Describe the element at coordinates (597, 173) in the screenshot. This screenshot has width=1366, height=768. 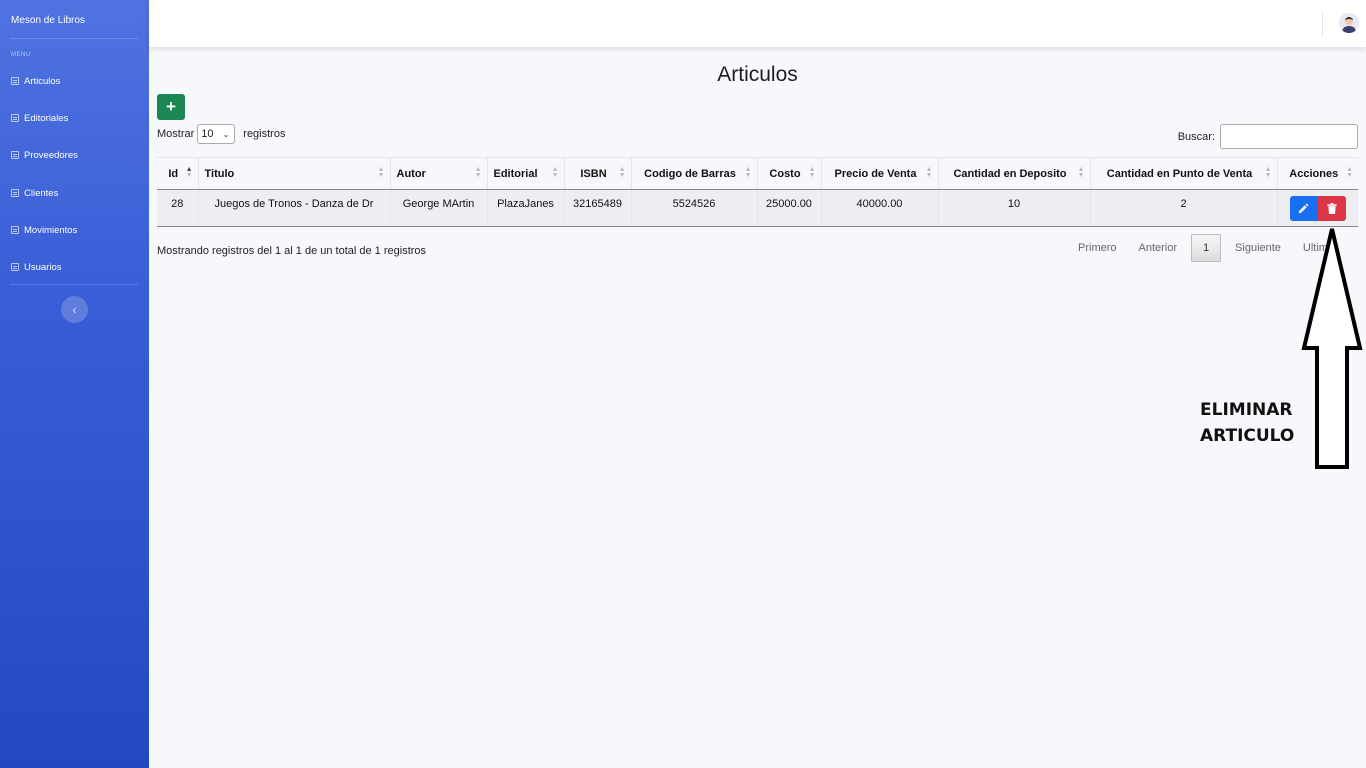
I see `column-header-isbn: ISBN ▲ ▼` at that location.